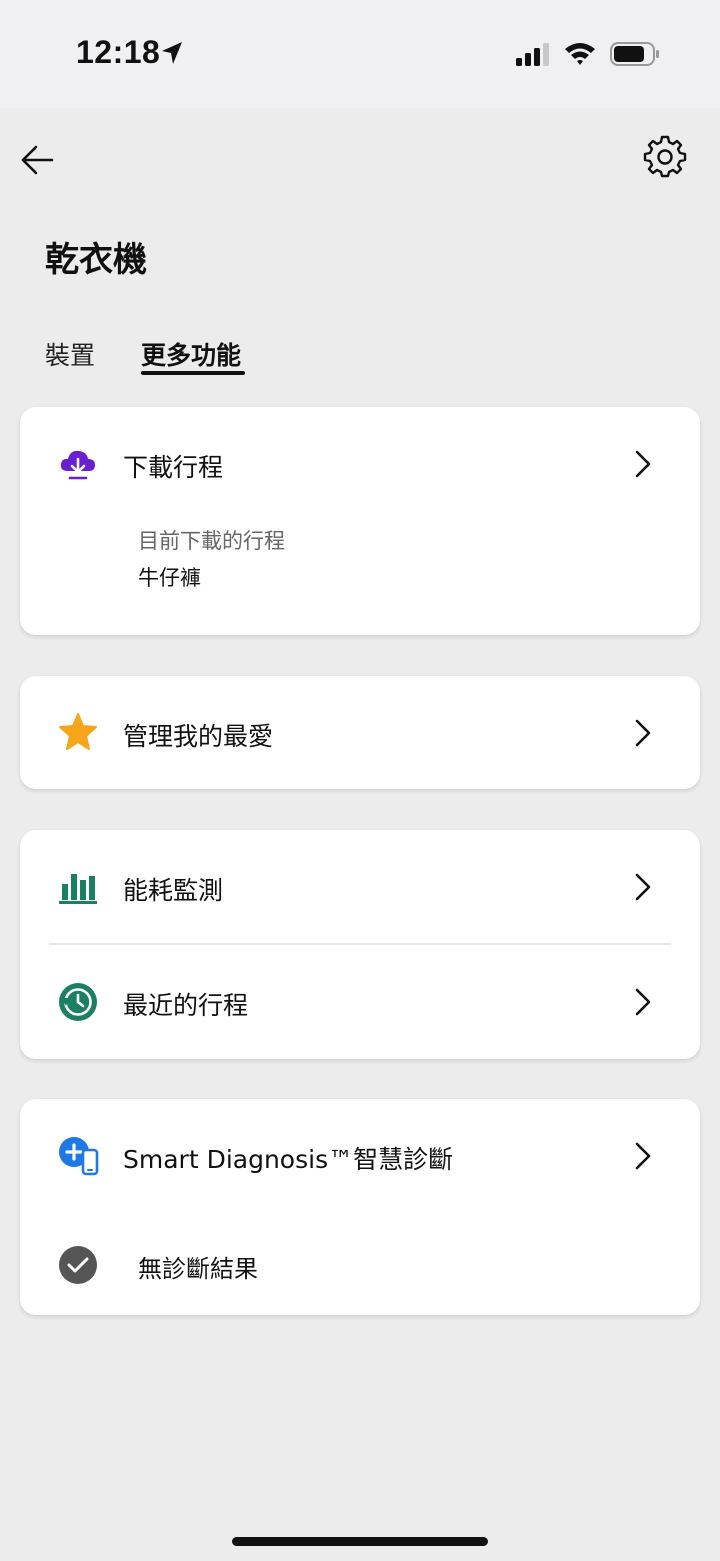 This screenshot has height=1561, width=720. What do you see at coordinates (79, 1156) in the screenshot?
I see `diagnosis-phone-icon` at bounding box center [79, 1156].